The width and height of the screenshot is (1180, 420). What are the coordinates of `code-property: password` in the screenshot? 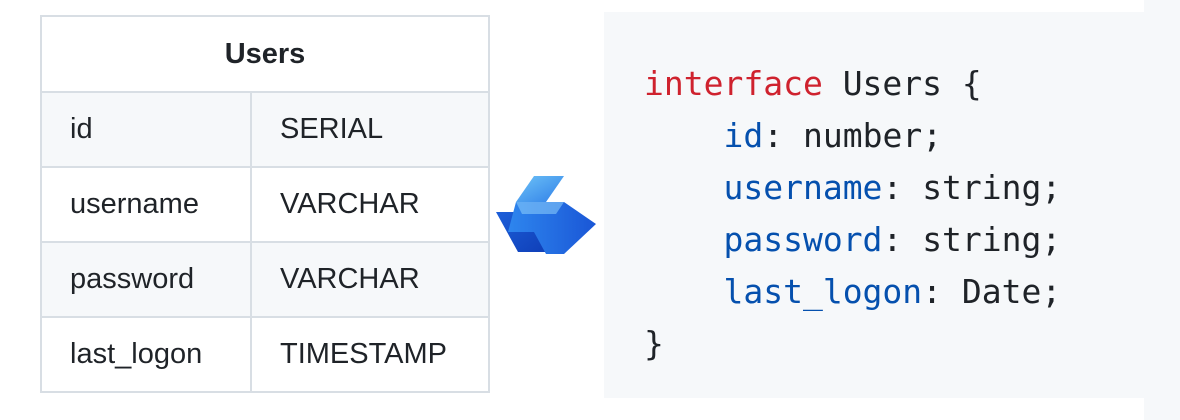 It's located at (803, 239).